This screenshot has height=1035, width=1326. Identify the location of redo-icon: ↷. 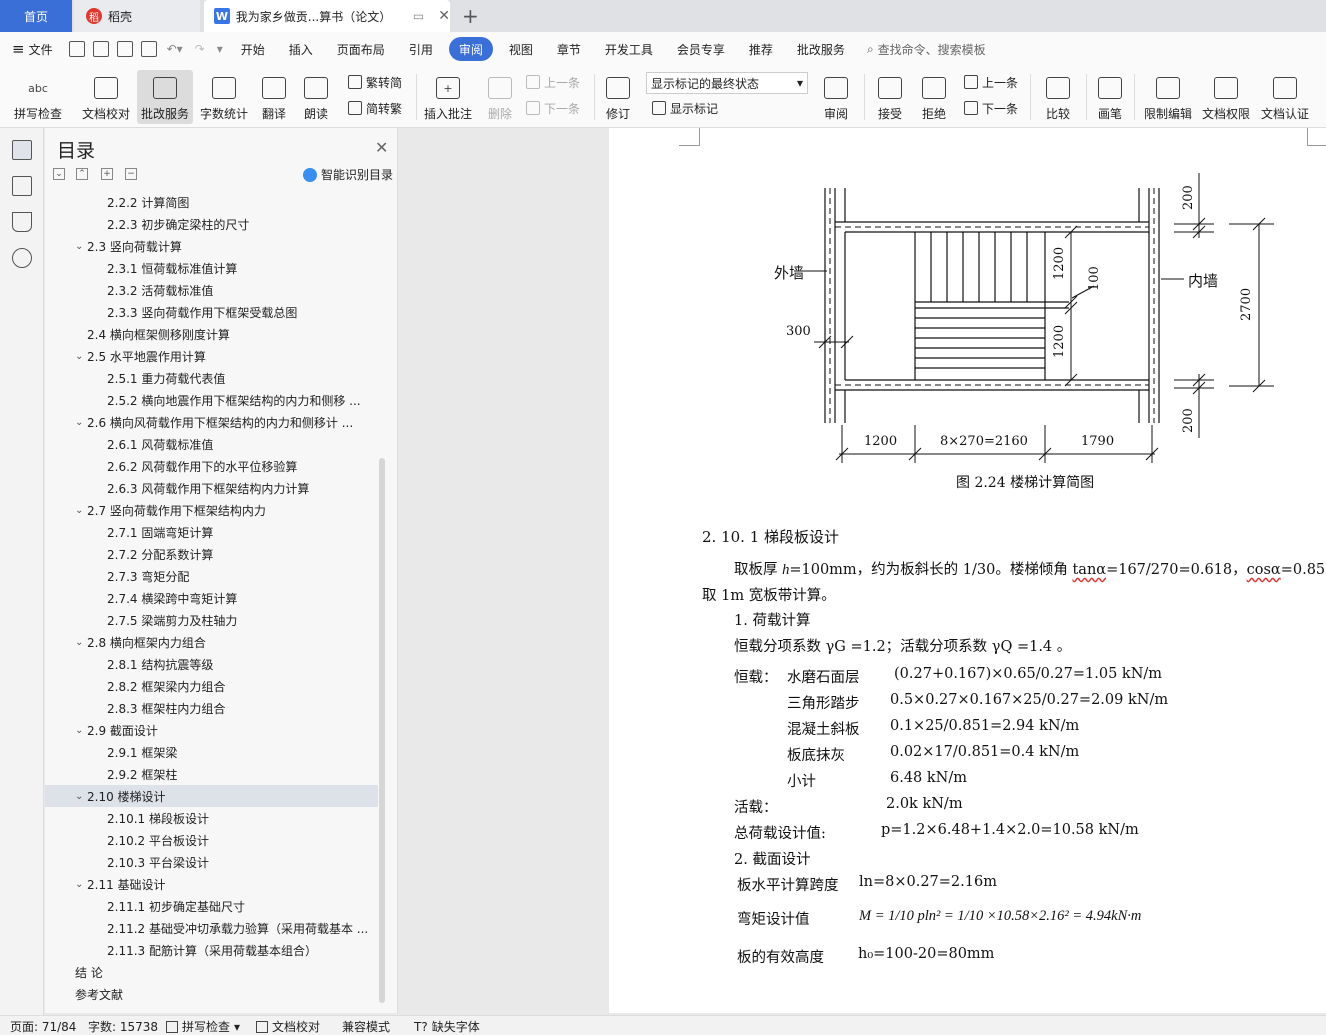
(200, 49).